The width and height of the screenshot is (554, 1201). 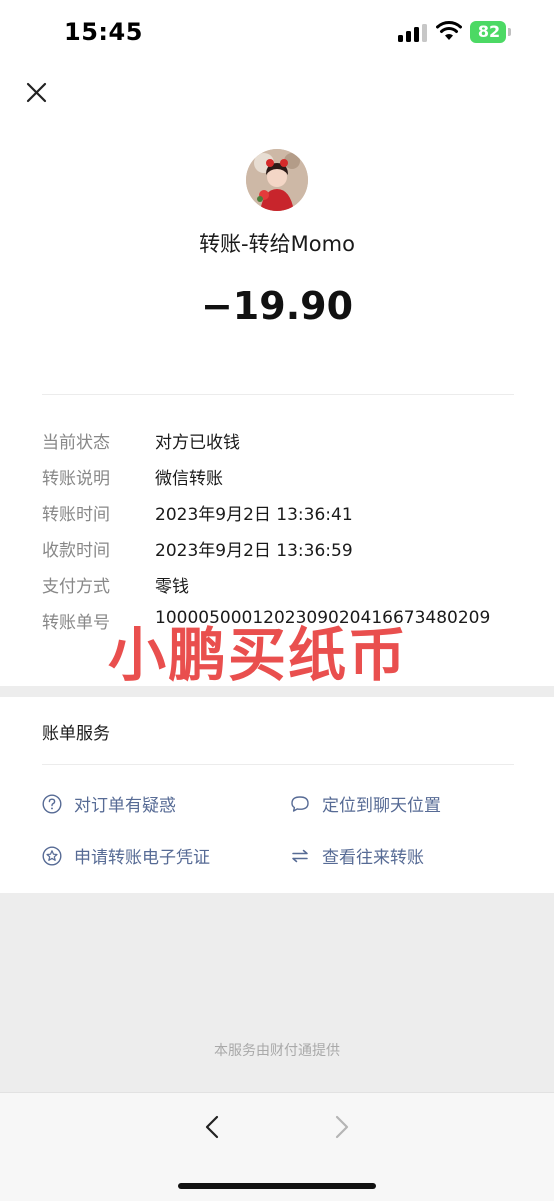 I want to click on detail-value: 对方已收钱, so click(x=197, y=443).